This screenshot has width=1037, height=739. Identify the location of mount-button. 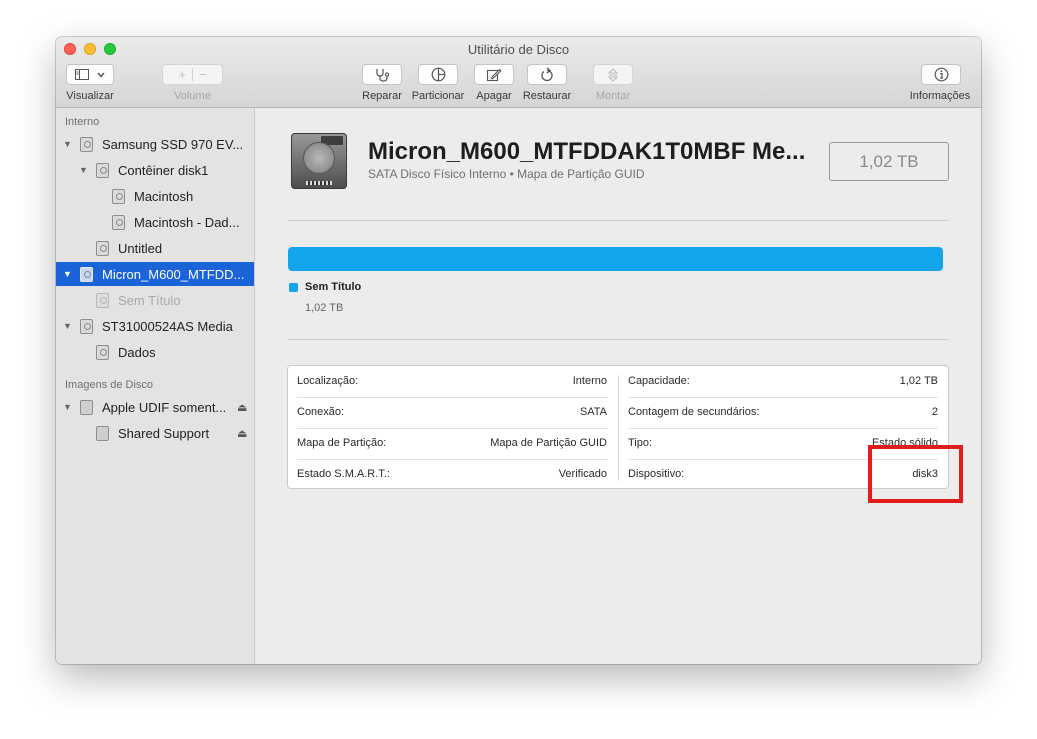
(613, 74).